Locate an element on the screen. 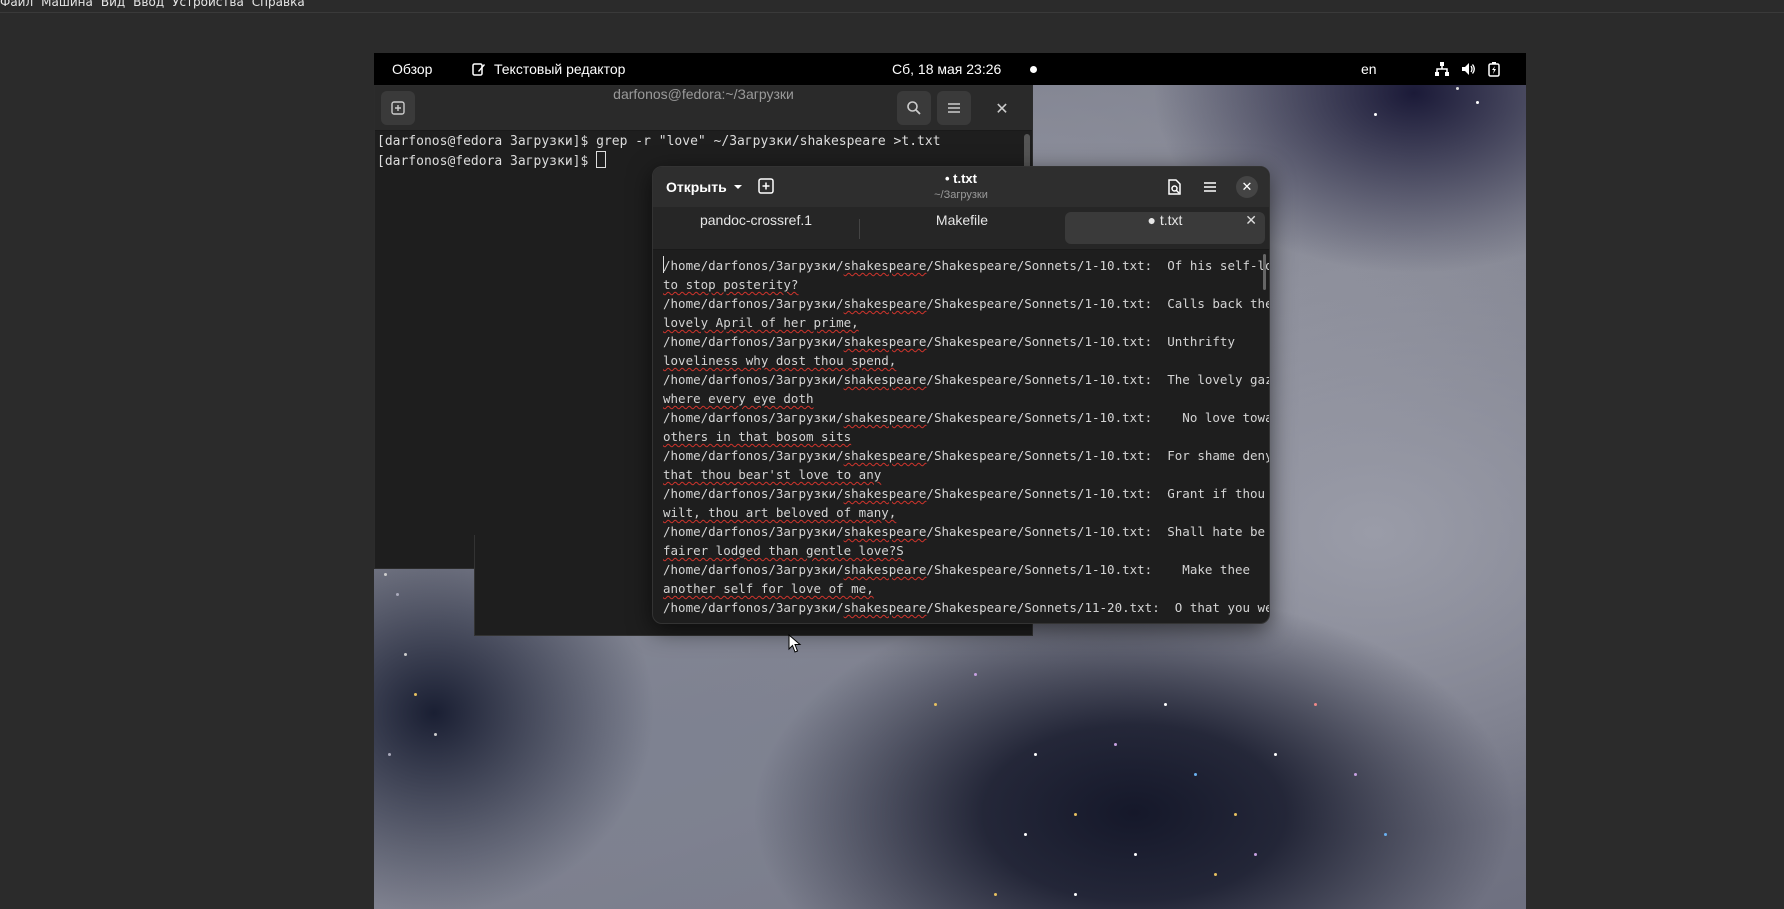 This screenshot has height=909, width=1784. hamburger-menu-icon is located at coordinates (954, 108).